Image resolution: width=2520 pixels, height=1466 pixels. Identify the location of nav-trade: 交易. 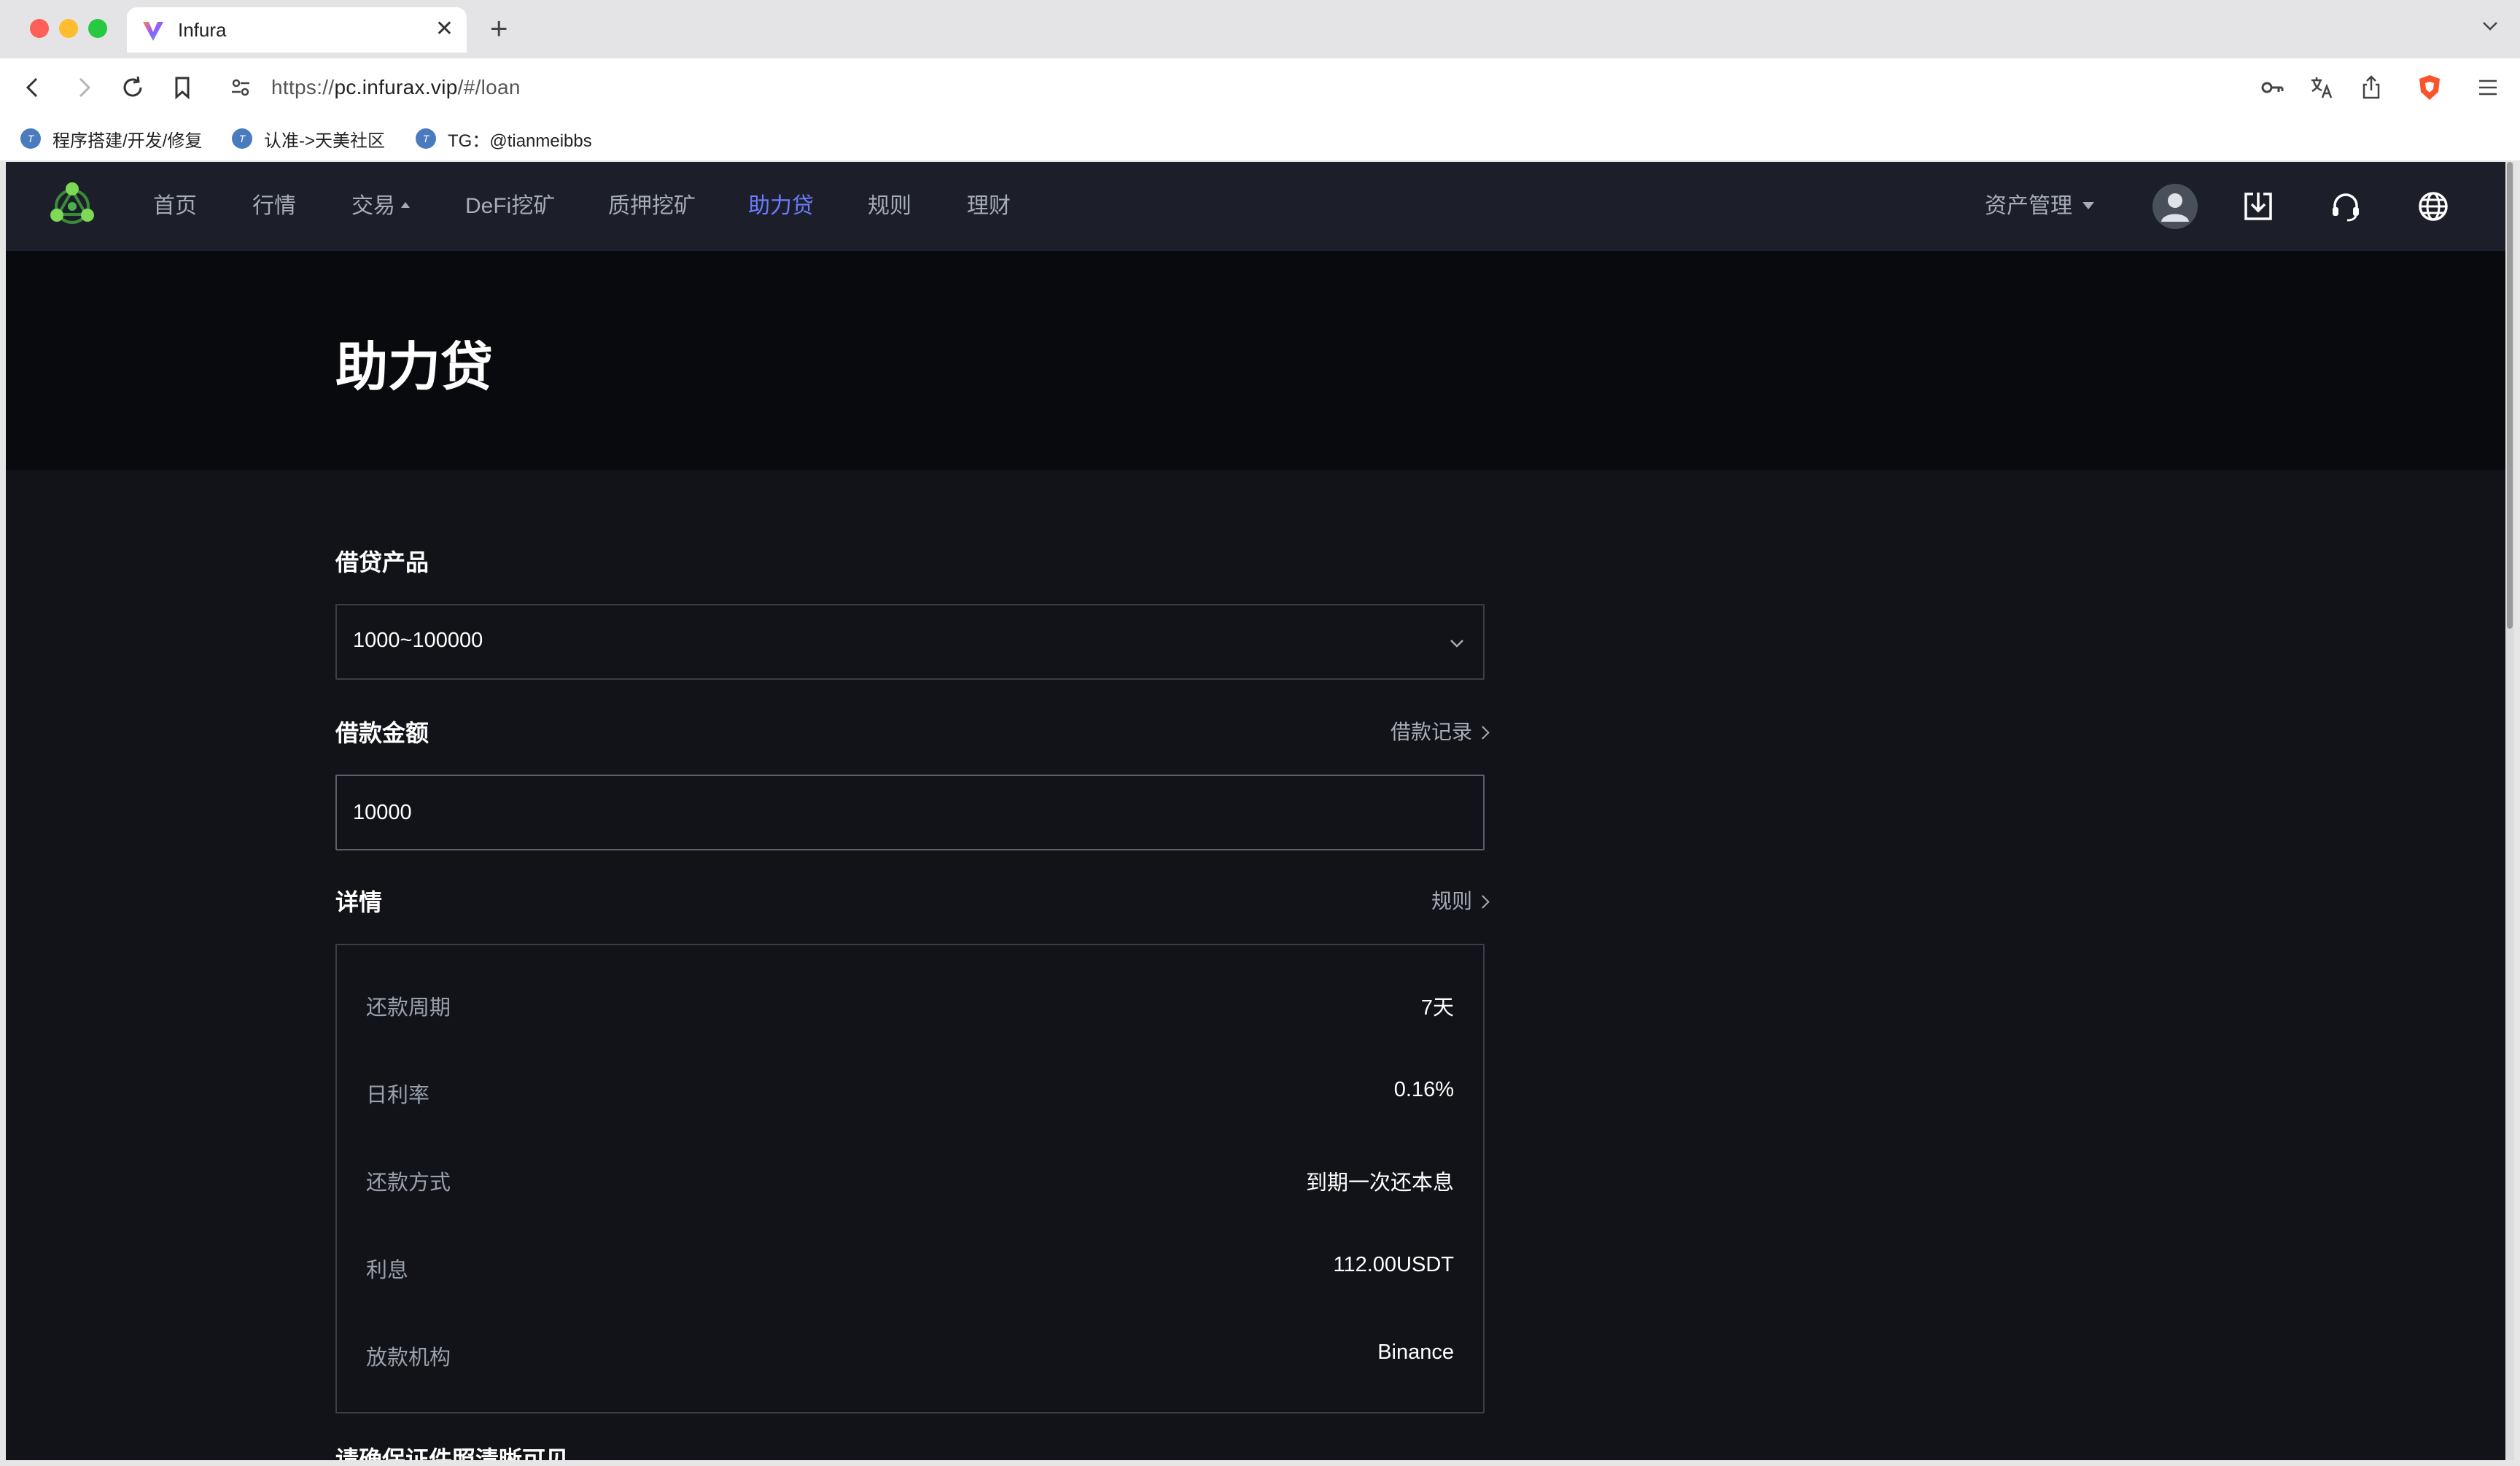
(380, 206).